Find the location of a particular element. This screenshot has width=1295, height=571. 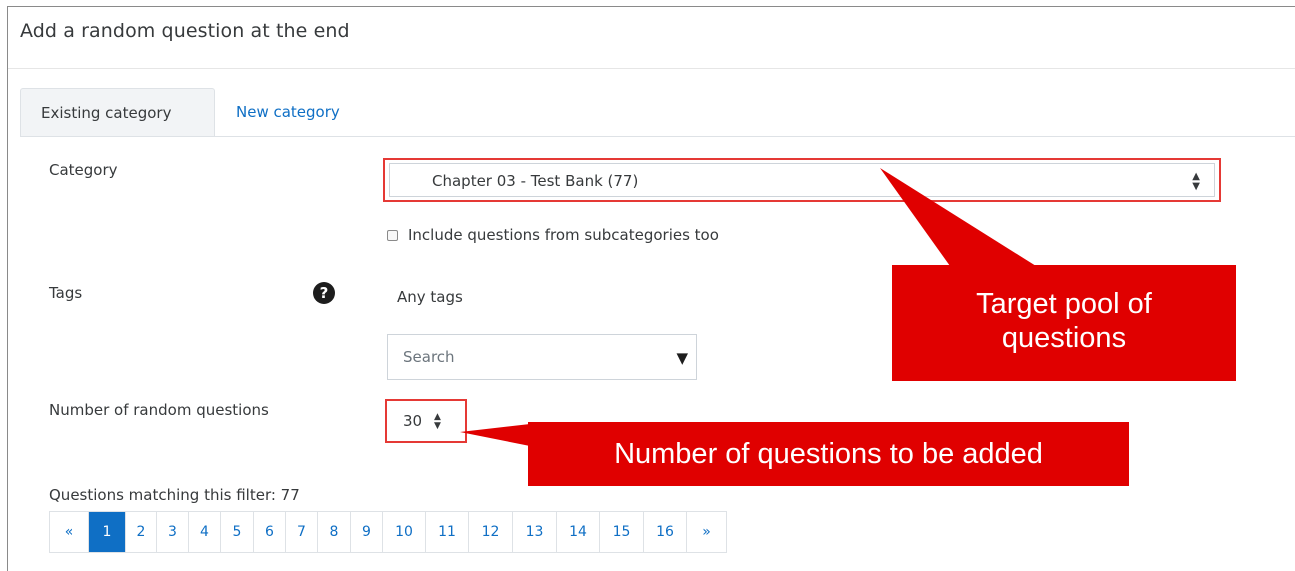

modal-title: Add a random question at the end is located at coordinates (185, 31).